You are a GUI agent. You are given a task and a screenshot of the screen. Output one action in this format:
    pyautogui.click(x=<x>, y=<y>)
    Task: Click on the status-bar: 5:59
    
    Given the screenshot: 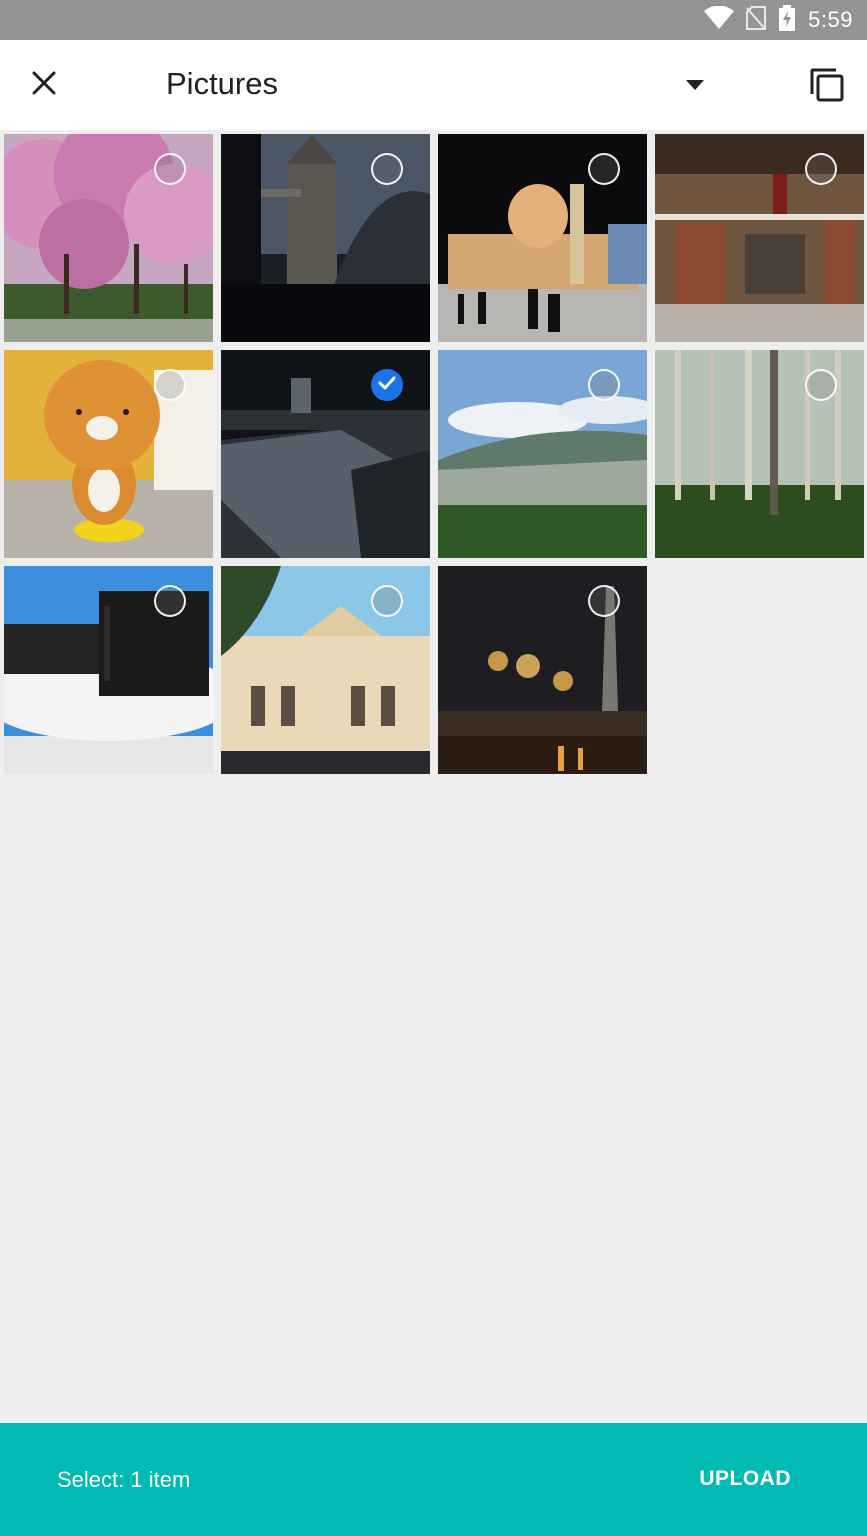 What is the action you would take?
    pyautogui.click(x=433, y=20)
    